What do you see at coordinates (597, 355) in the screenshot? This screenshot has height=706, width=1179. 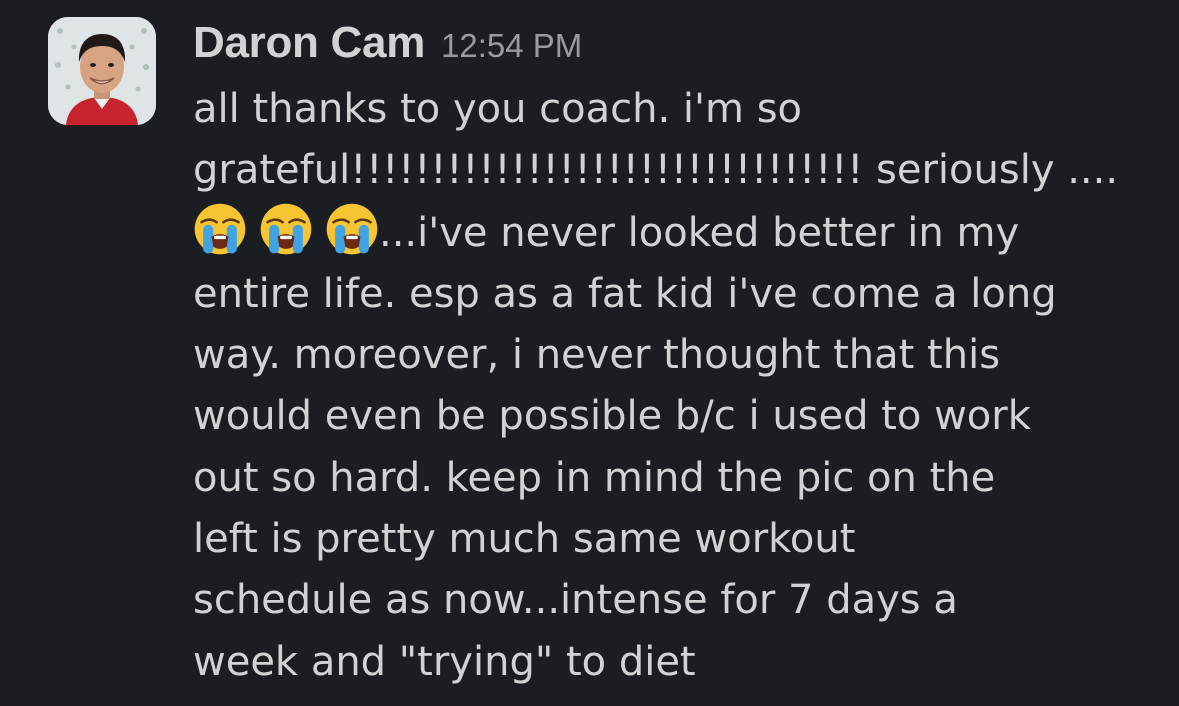 I see `message-line: way. moreover, i never thought that this` at bounding box center [597, 355].